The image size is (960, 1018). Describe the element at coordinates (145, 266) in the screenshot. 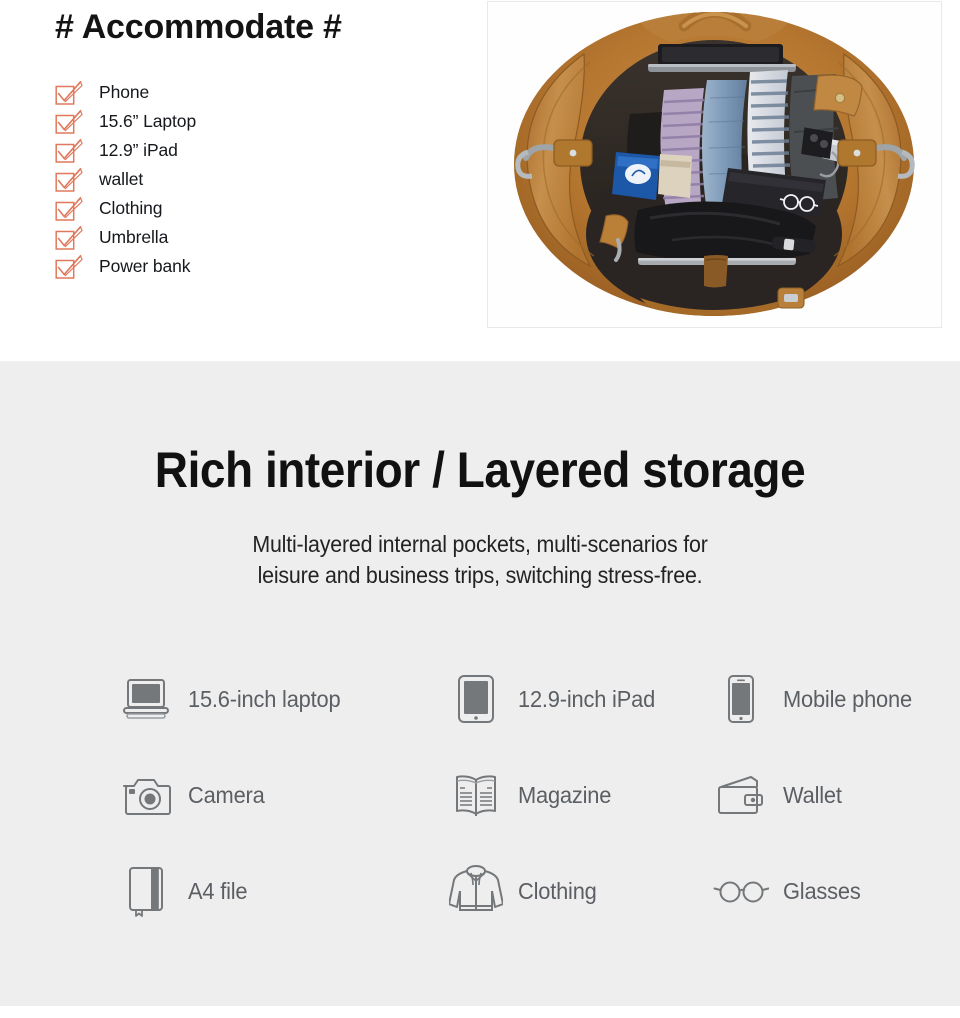

I see `list-item-label: Power bank` at that location.